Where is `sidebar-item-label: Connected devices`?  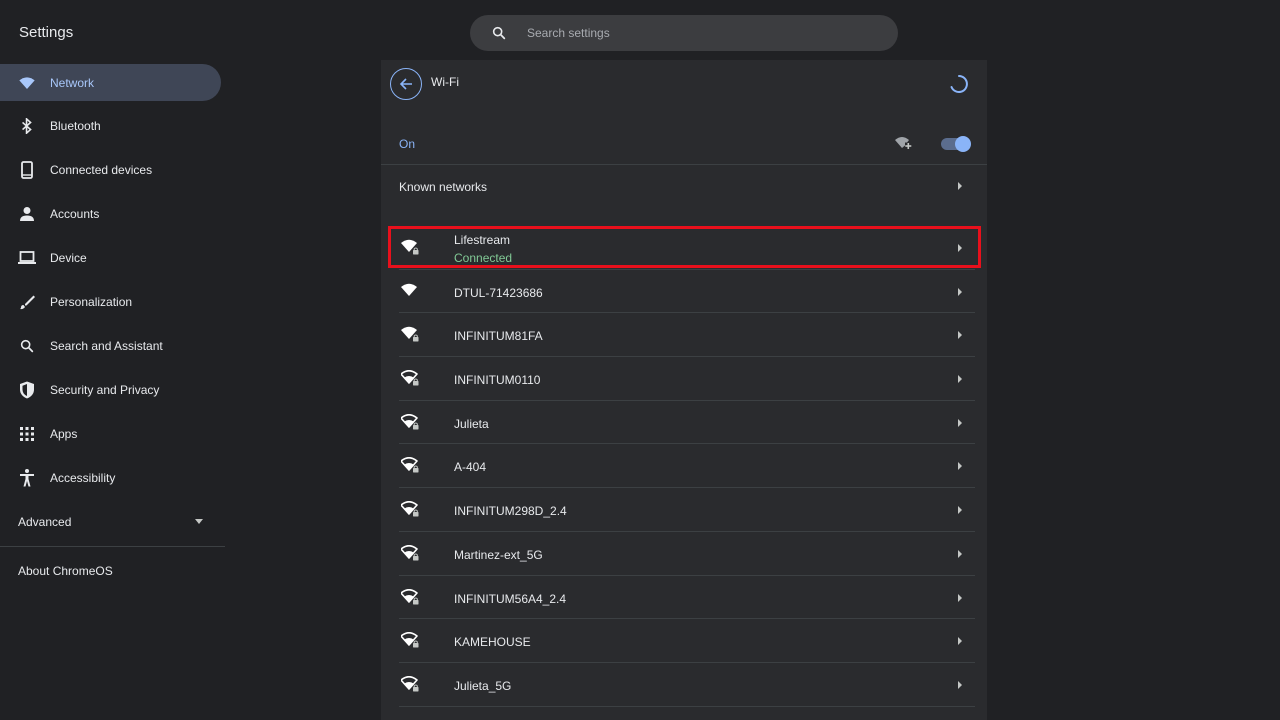
sidebar-item-label: Connected devices is located at coordinates (101, 170).